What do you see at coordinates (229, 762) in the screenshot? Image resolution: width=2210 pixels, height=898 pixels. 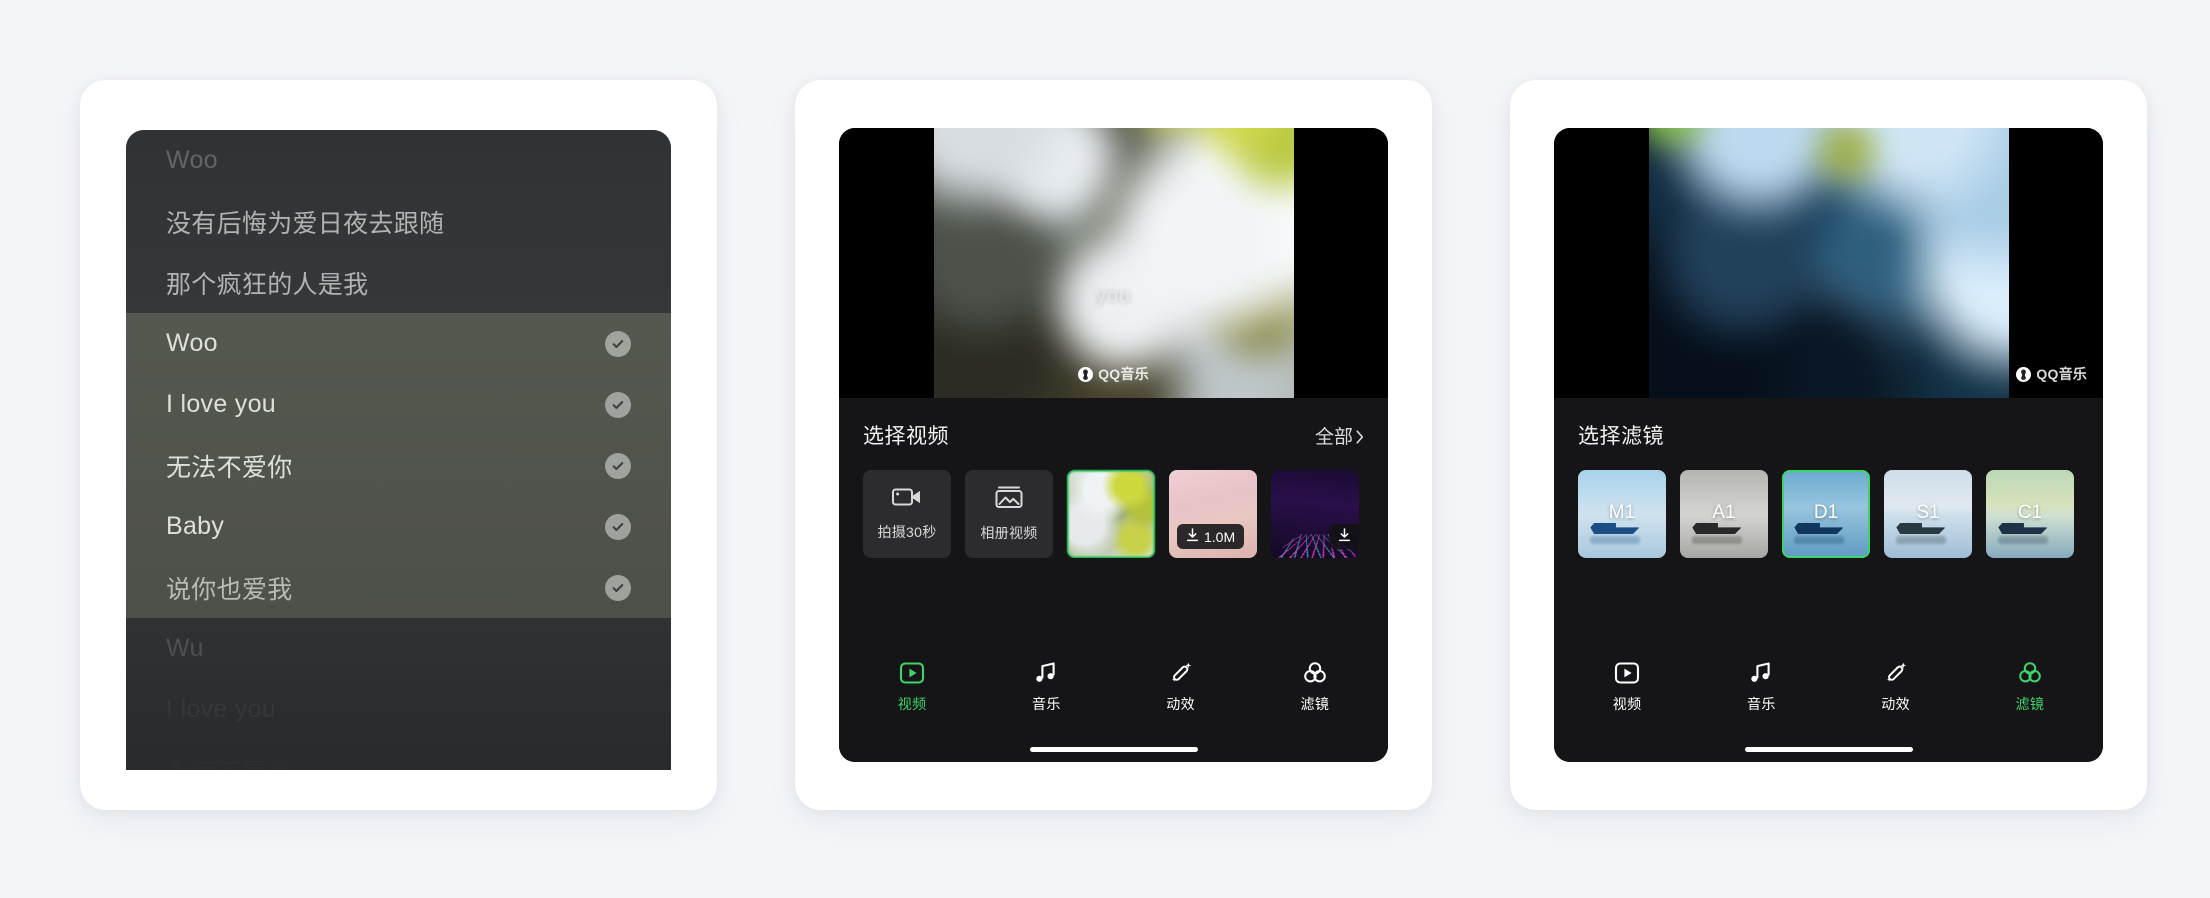 I see `lyric-text: 永远不愿意` at bounding box center [229, 762].